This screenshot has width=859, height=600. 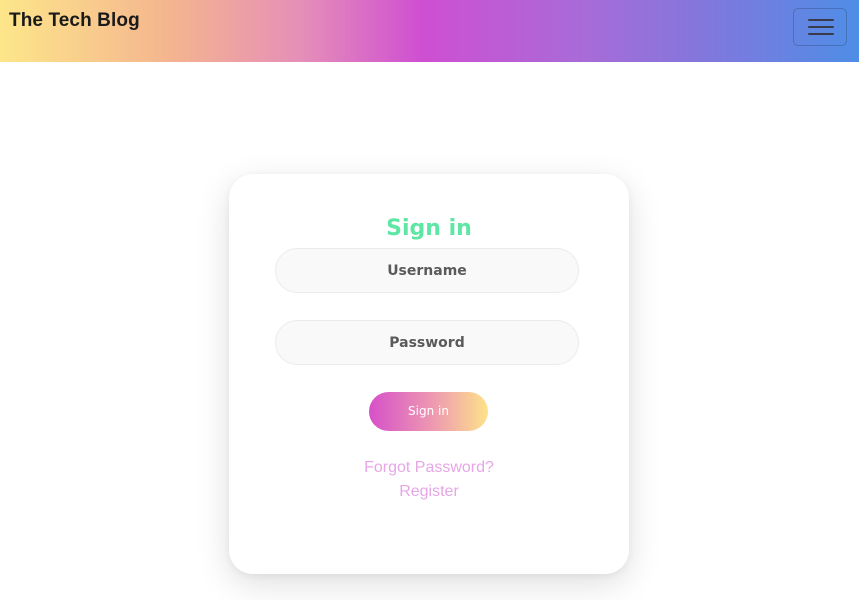 I want to click on top-navbar: The Tech Blog, so click(x=429, y=31).